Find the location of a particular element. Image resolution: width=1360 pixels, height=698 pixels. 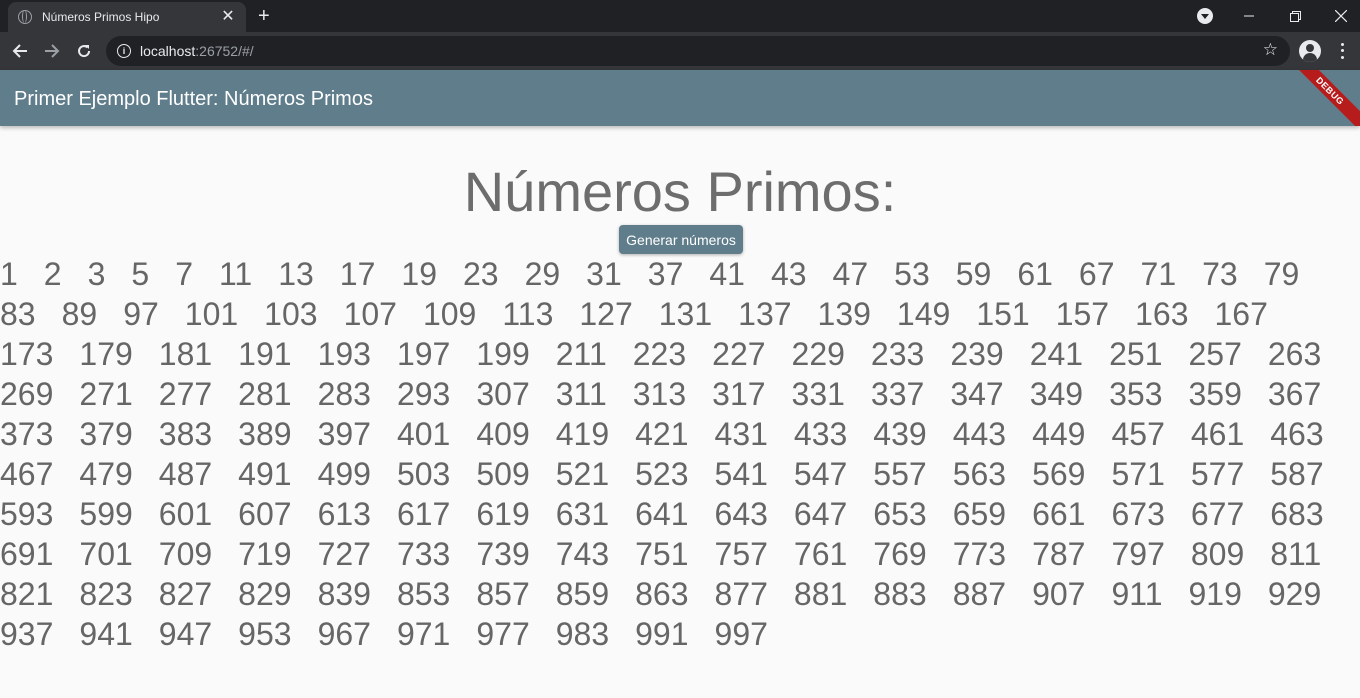

prime-number: 367 is located at coordinates (1294, 394).